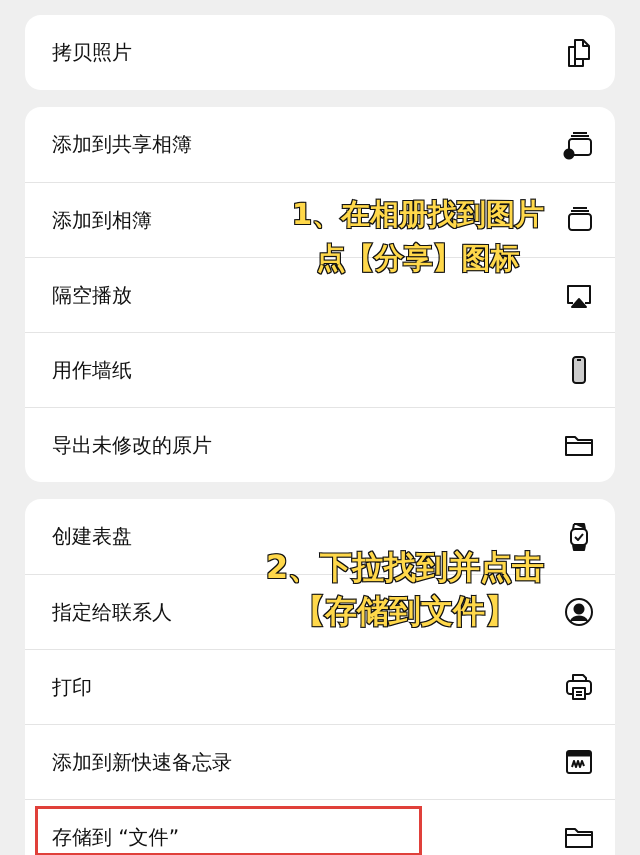 Image resolution: width=640 pixels, height=855 pixels. I want to click on annotation-text: 2、下拉找到并点击, so click(405, 567).